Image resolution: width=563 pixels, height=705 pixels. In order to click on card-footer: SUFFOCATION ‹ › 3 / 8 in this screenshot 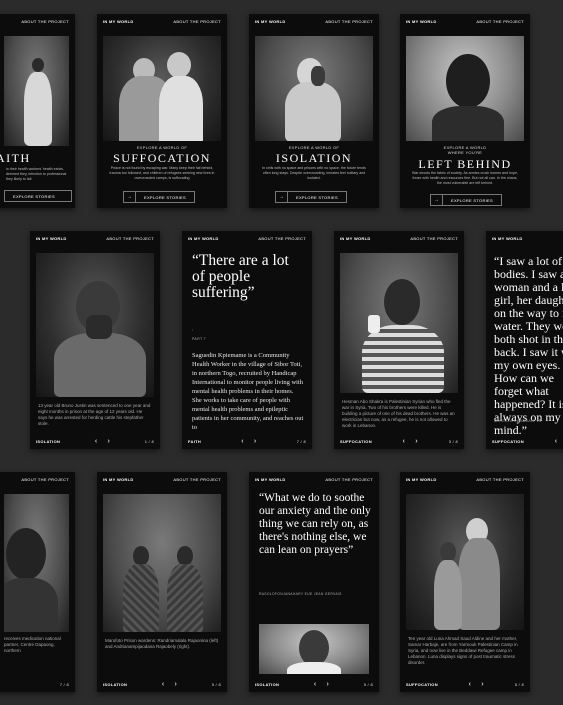, I will do `click(399, 441)`.